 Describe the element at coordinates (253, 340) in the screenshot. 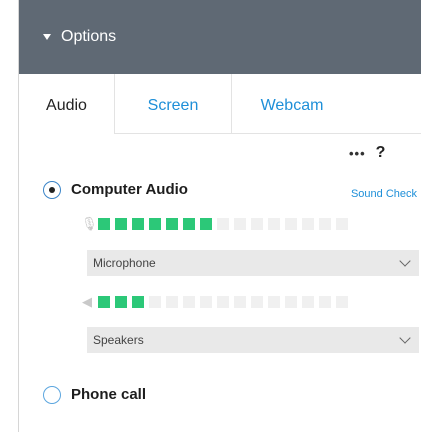

I see `speakers-select: Speakers` at that location.